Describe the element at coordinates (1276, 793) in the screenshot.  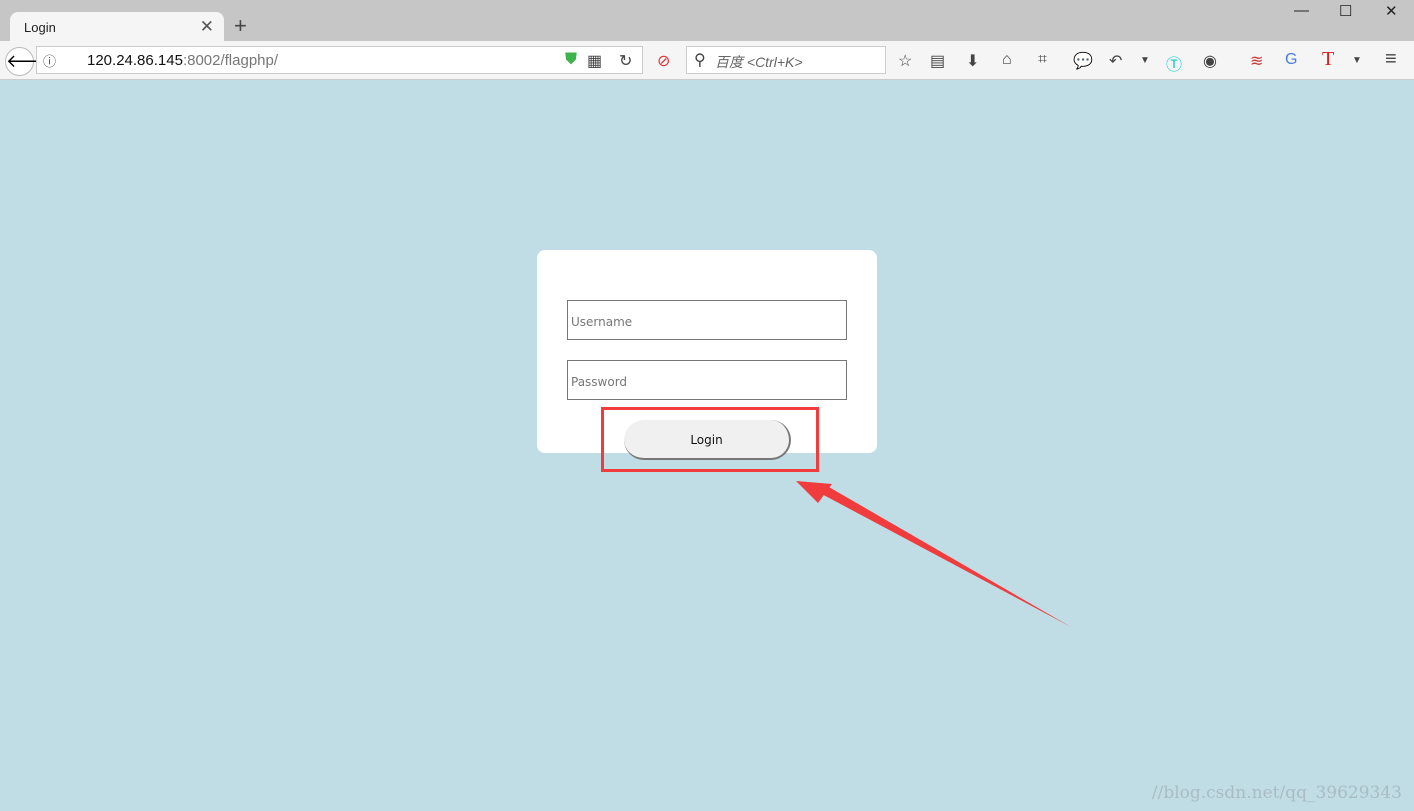
I see `watermark: //blog.csdn.net/qq_39629343` at that location.